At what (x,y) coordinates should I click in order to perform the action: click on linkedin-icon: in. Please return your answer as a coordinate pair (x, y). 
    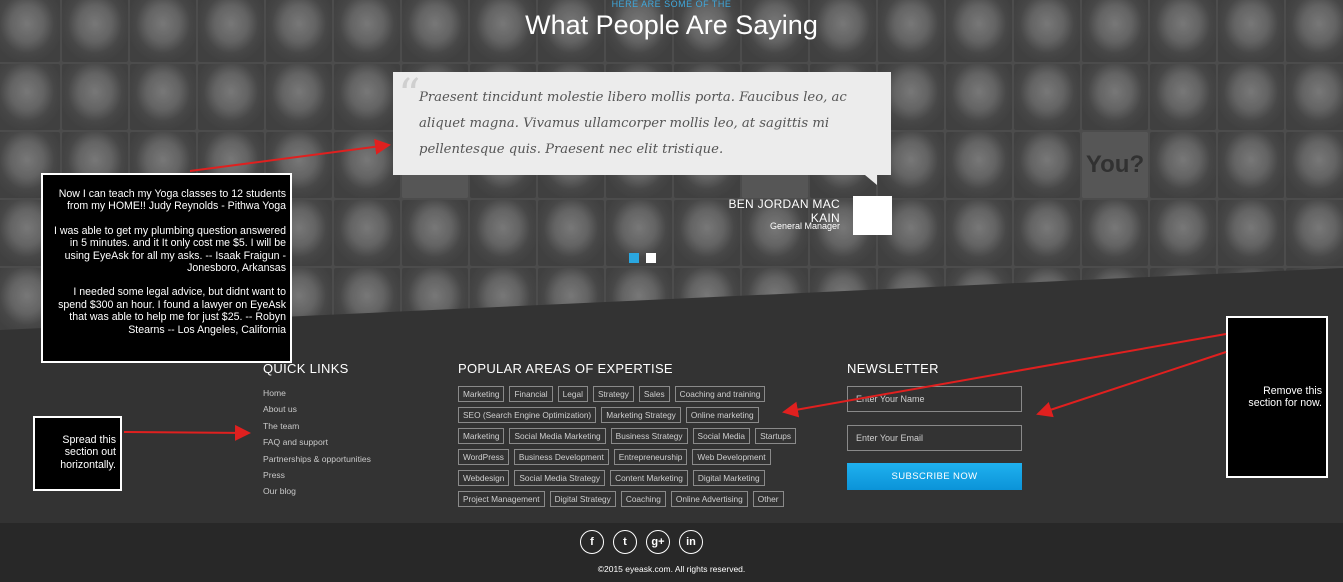
    Looking at the image, I should click on (691, 542).